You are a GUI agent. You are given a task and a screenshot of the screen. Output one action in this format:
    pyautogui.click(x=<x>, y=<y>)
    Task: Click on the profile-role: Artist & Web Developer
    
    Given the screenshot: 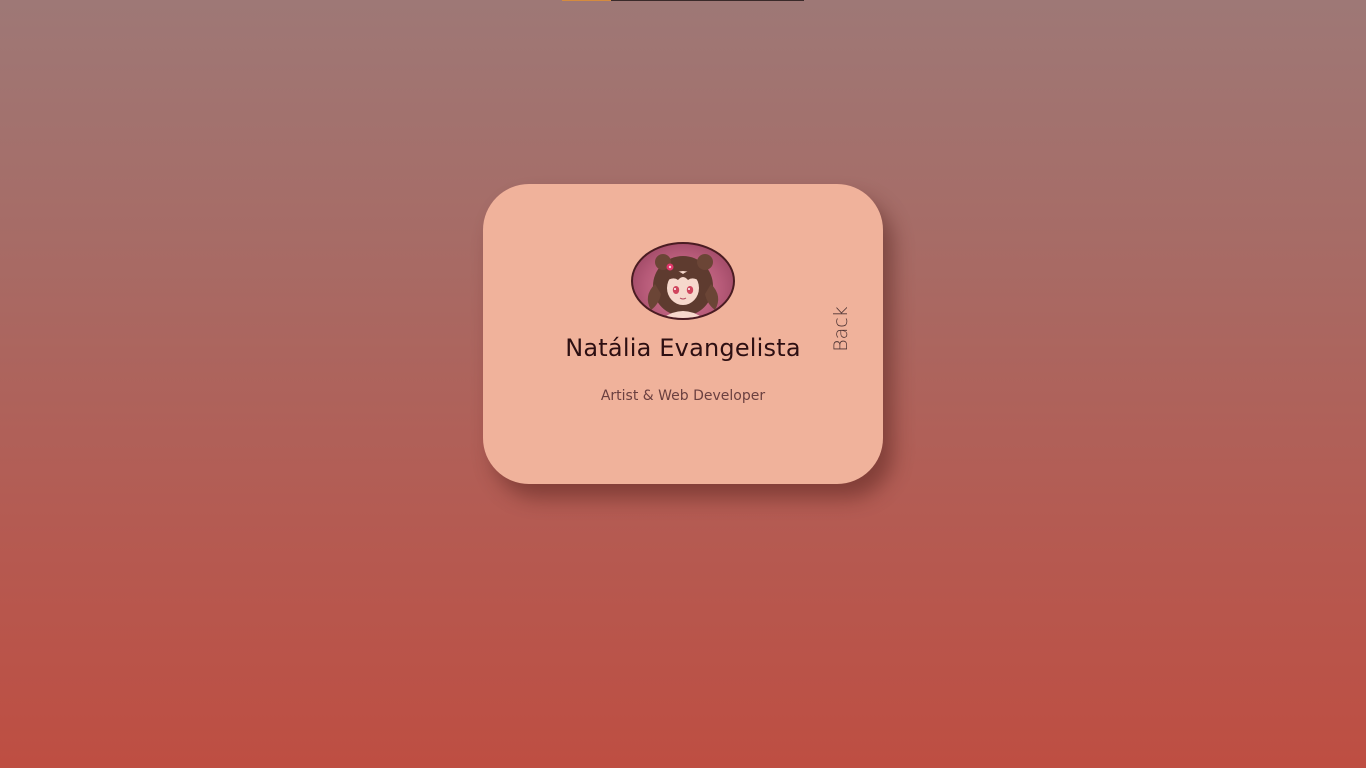 What is the action you would take?
    pyautogui.click(x=683, y=396)
    